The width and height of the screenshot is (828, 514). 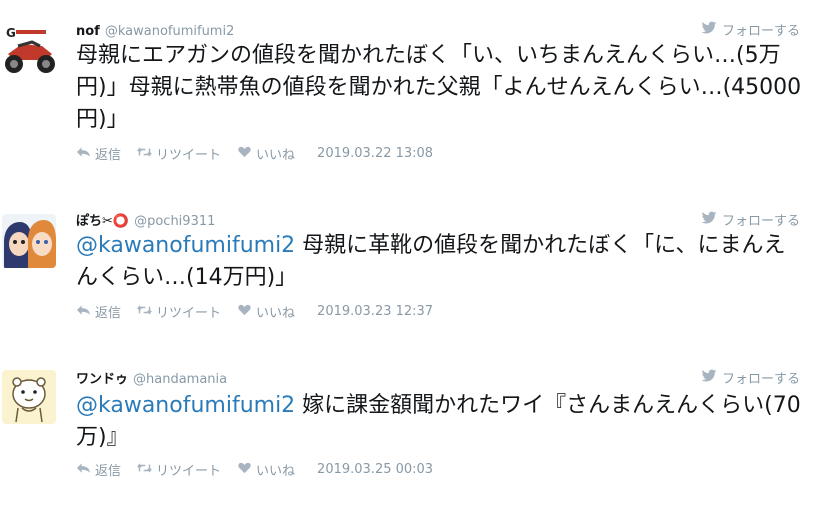 What do you see at coordinates (88, 31) in the screenshot?
I see `display-name: nof` at bounding box center [88, 31].